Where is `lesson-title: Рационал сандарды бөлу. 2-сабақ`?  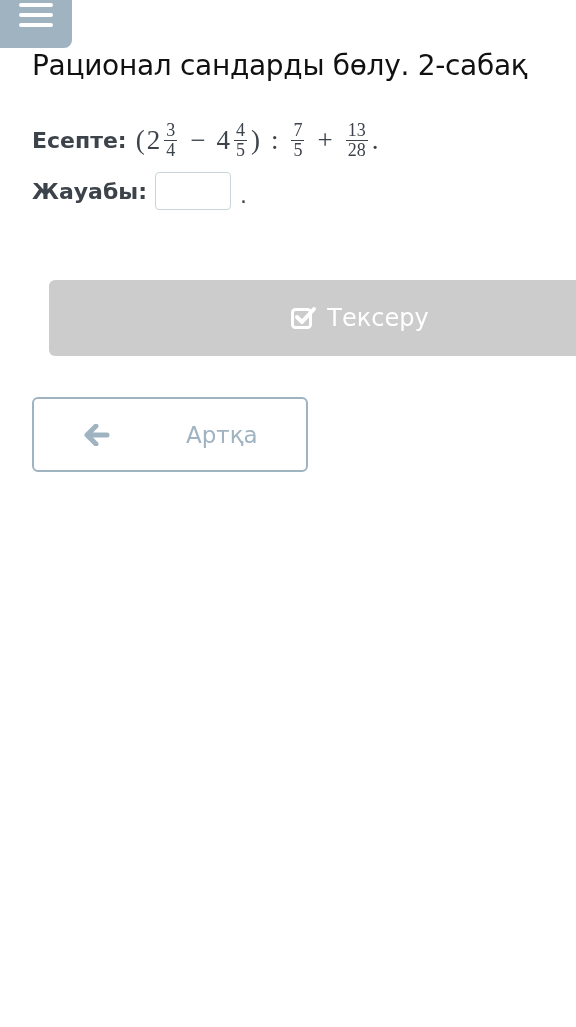 lesson-title: Рационал сандарды бөлу. 2-сабақ is located at coordinates (280, 66).